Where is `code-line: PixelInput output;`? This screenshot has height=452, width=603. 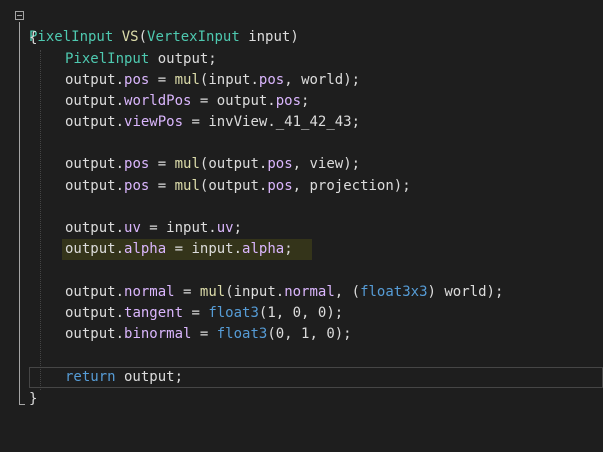
code-line: PixelInput output; is located at coordinates (301, 59).